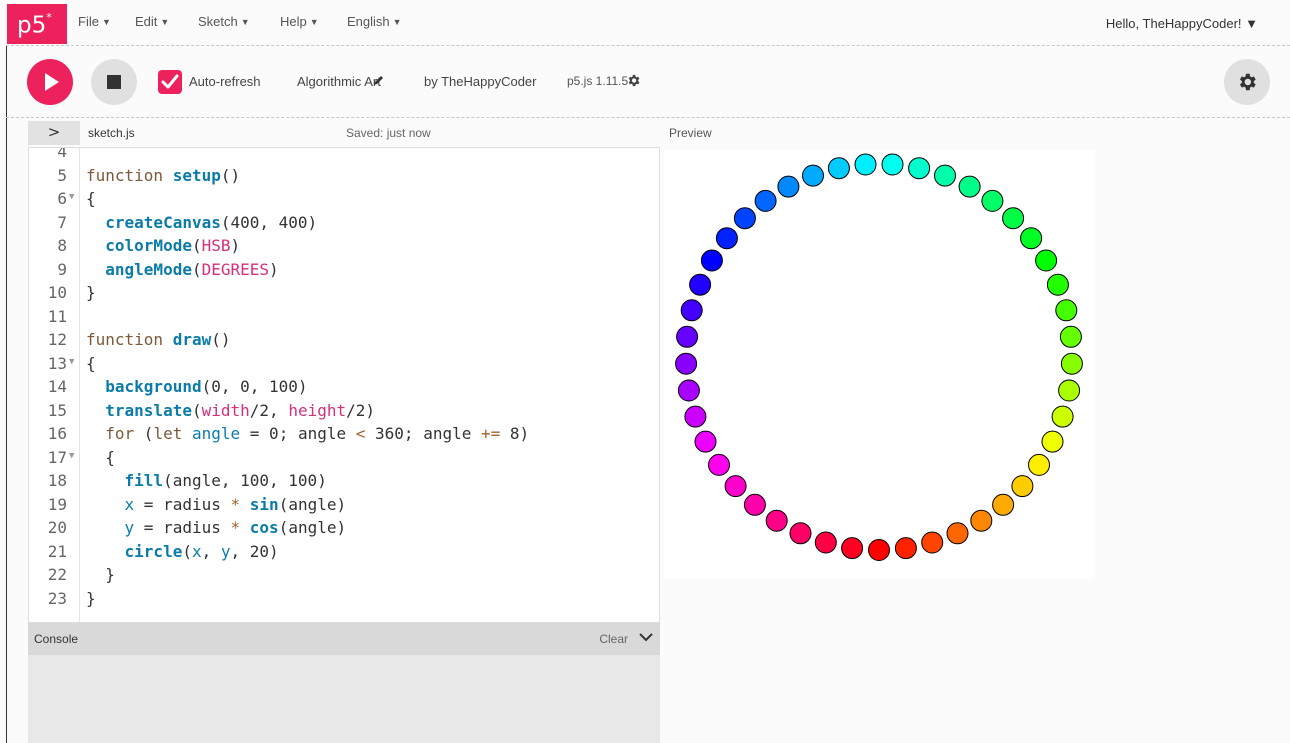 The width and height of the screenshot is (1290, 743). Describe the element at coordinates (690, 133) in the screenshot. I see `preview-label: Preview` at that location.